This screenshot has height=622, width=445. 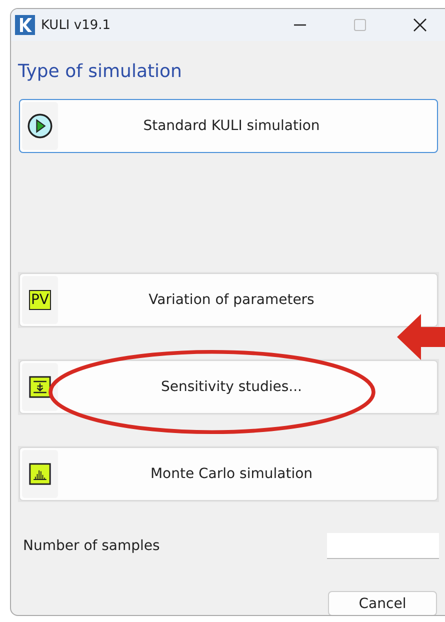 What do you see at coordinates (228, 474) in the screenshot?
I see `simulation-option-button: Monte Carlo simulation` at bounding box center [228, 474].